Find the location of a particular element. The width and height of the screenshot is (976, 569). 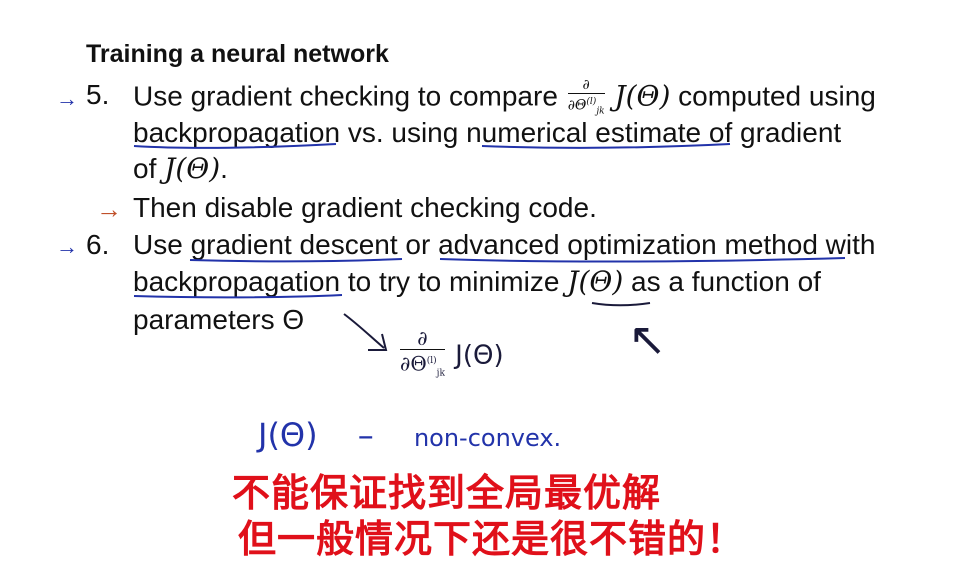

underline-advanced-optimization is located at coordinates (642, 260).